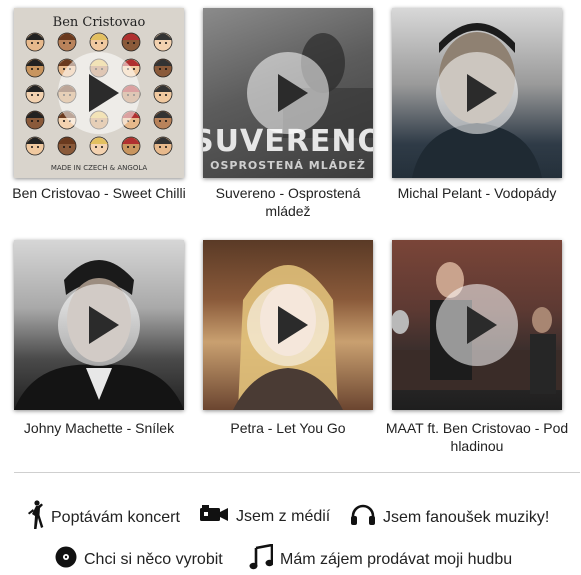 The height and width of the screenshot is (575, 581). Describe the element at coordinates (99, 168) in the screenshot. I see `album-art-footer: MADE IN CZECH & ANGOLA` at that location.